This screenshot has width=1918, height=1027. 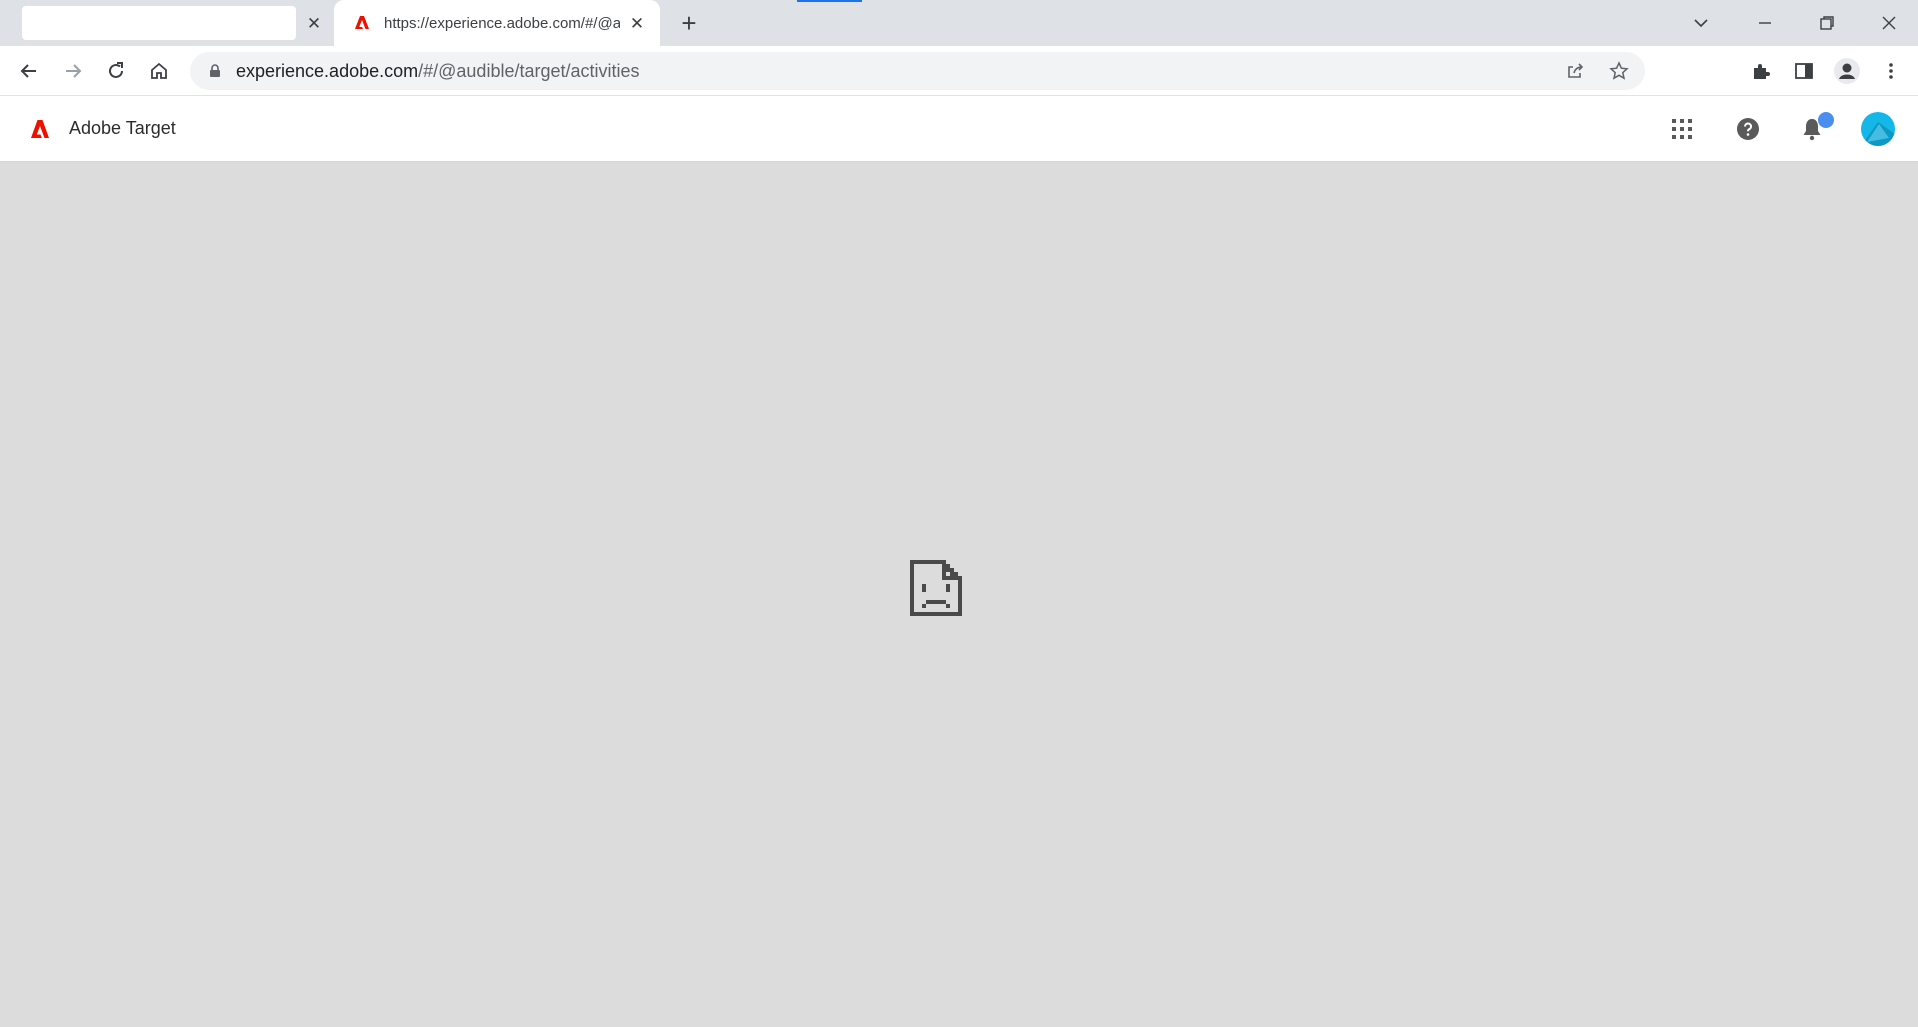 What do you see at coordinates (73, 71) in the screenshot?
I see `forward-arrow-icon` at bounding box center [73, 71].